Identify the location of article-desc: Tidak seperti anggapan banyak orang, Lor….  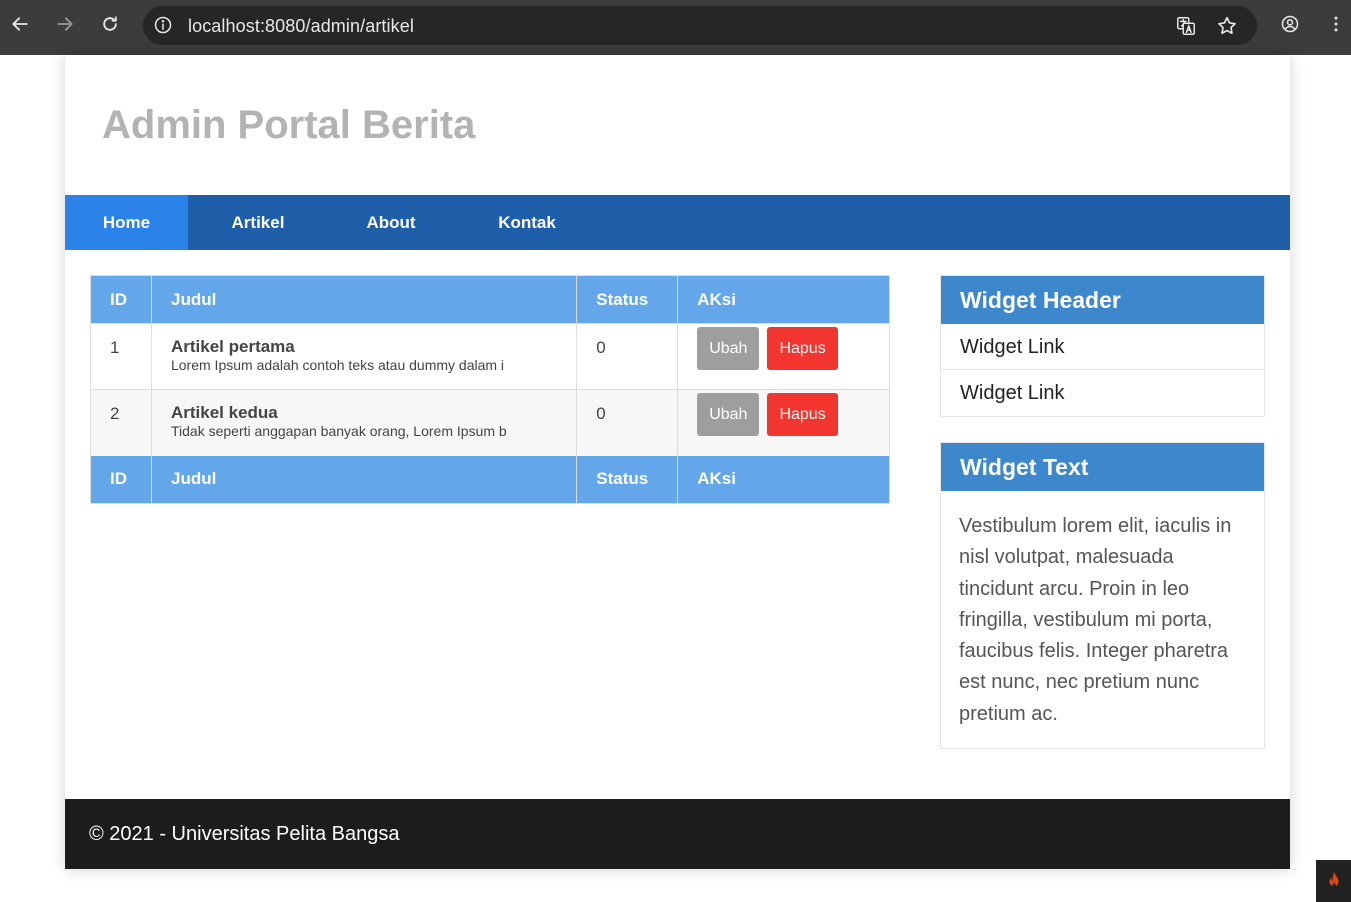
(338, 431).